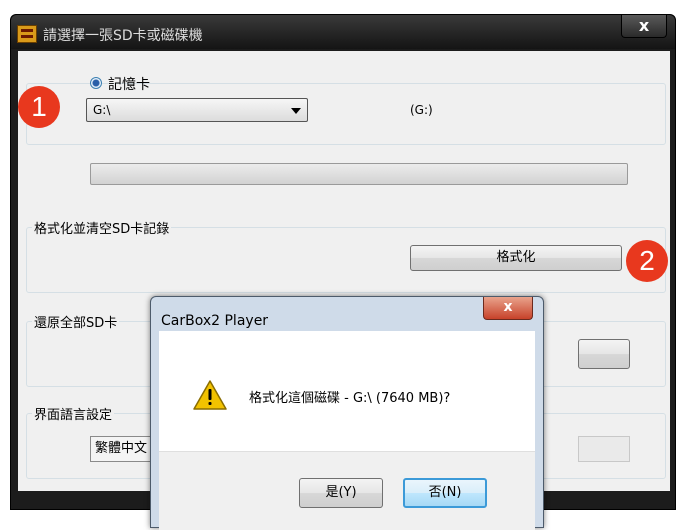 The width and height of the screenshot is (678, 530). I want to click on memory-card-radio-label: 記憶卡, so click(129, 84).